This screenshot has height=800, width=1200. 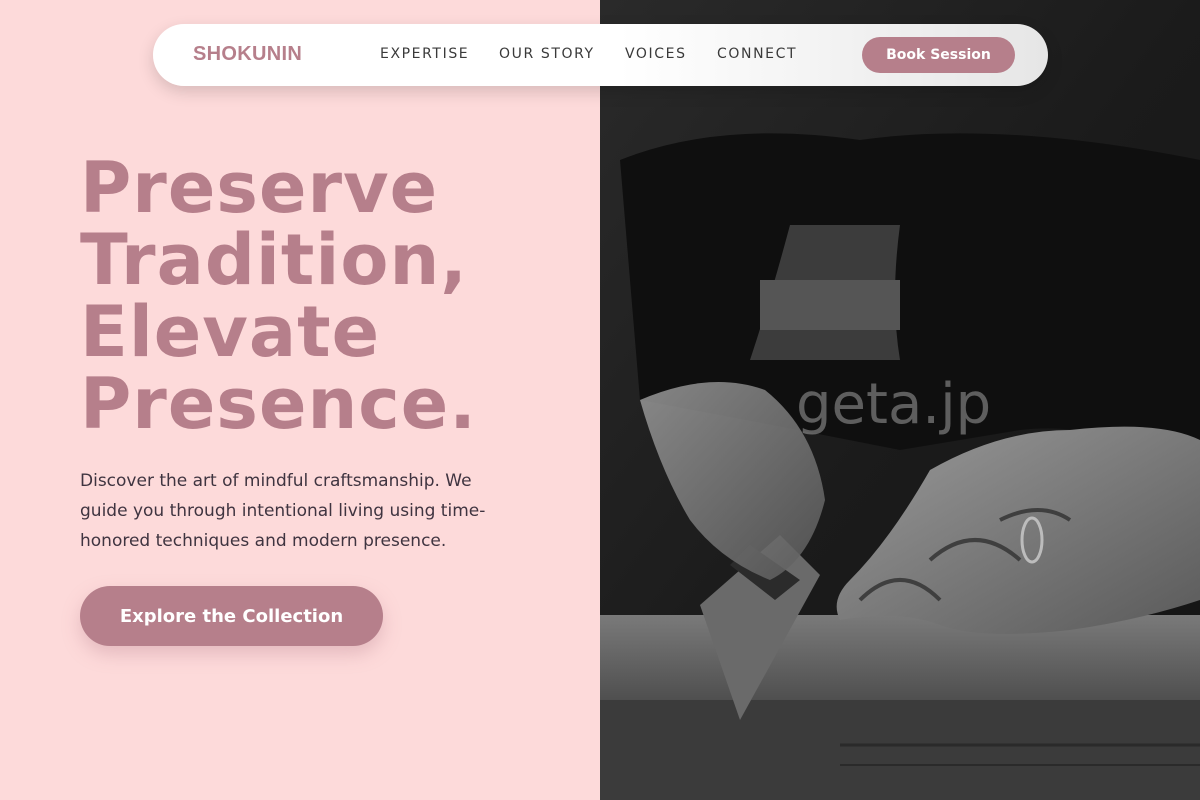 What do you see at coordinates (424, 54) in the screenshot?
I see `nav-link-expertise: EXPERTISE` at bounding box center [424, 54].